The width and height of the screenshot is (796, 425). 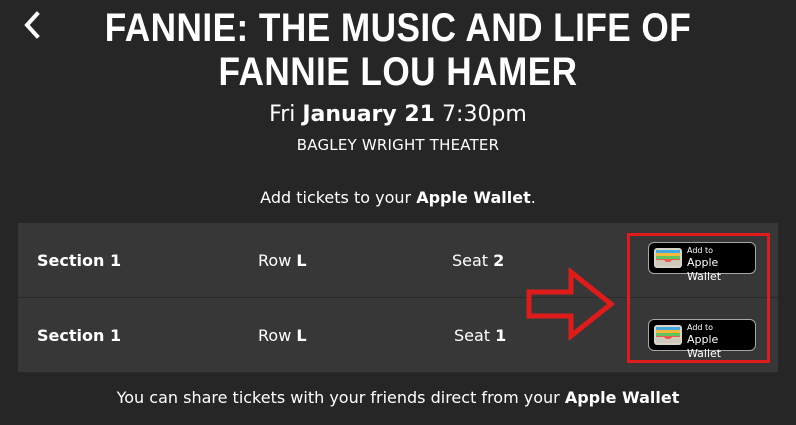 What do you see at coordinates (501, 335) in the screenshot?
I see `ticket-seat-value: 1` at bounding box center [501, 335].